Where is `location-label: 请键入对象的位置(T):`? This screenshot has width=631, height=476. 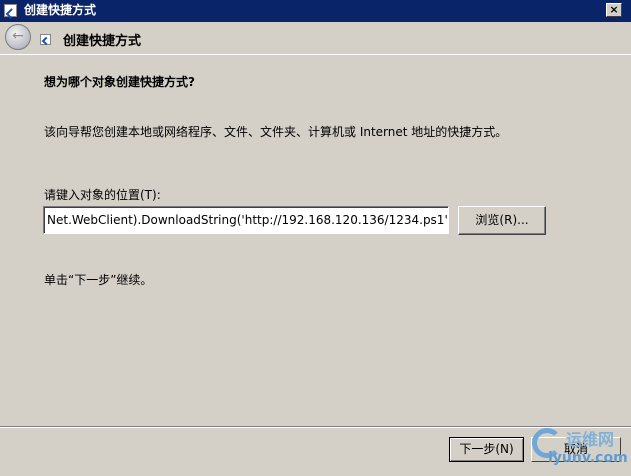
location-label: 请键入对象的位置(T): is located at coordinates (102, 195).